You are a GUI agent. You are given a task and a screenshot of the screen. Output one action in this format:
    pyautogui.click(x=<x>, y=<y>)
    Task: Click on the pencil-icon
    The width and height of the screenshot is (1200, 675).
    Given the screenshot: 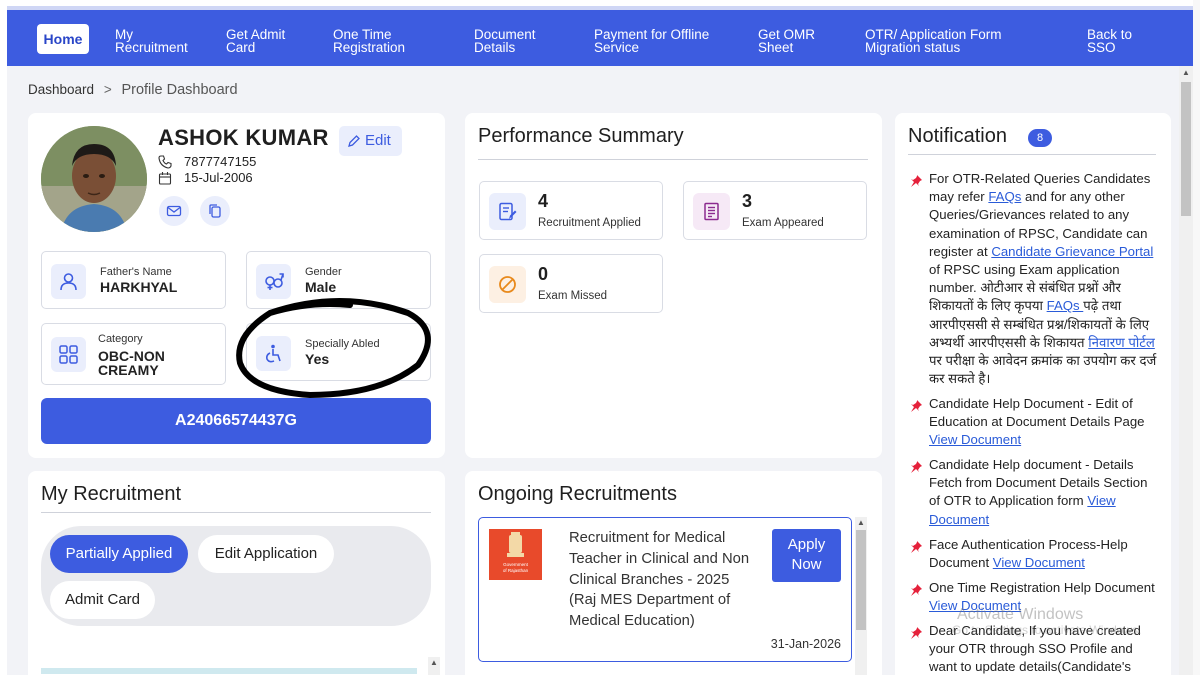 What is the action you would take?
    pyautogui.click(x=354, y=141)
    